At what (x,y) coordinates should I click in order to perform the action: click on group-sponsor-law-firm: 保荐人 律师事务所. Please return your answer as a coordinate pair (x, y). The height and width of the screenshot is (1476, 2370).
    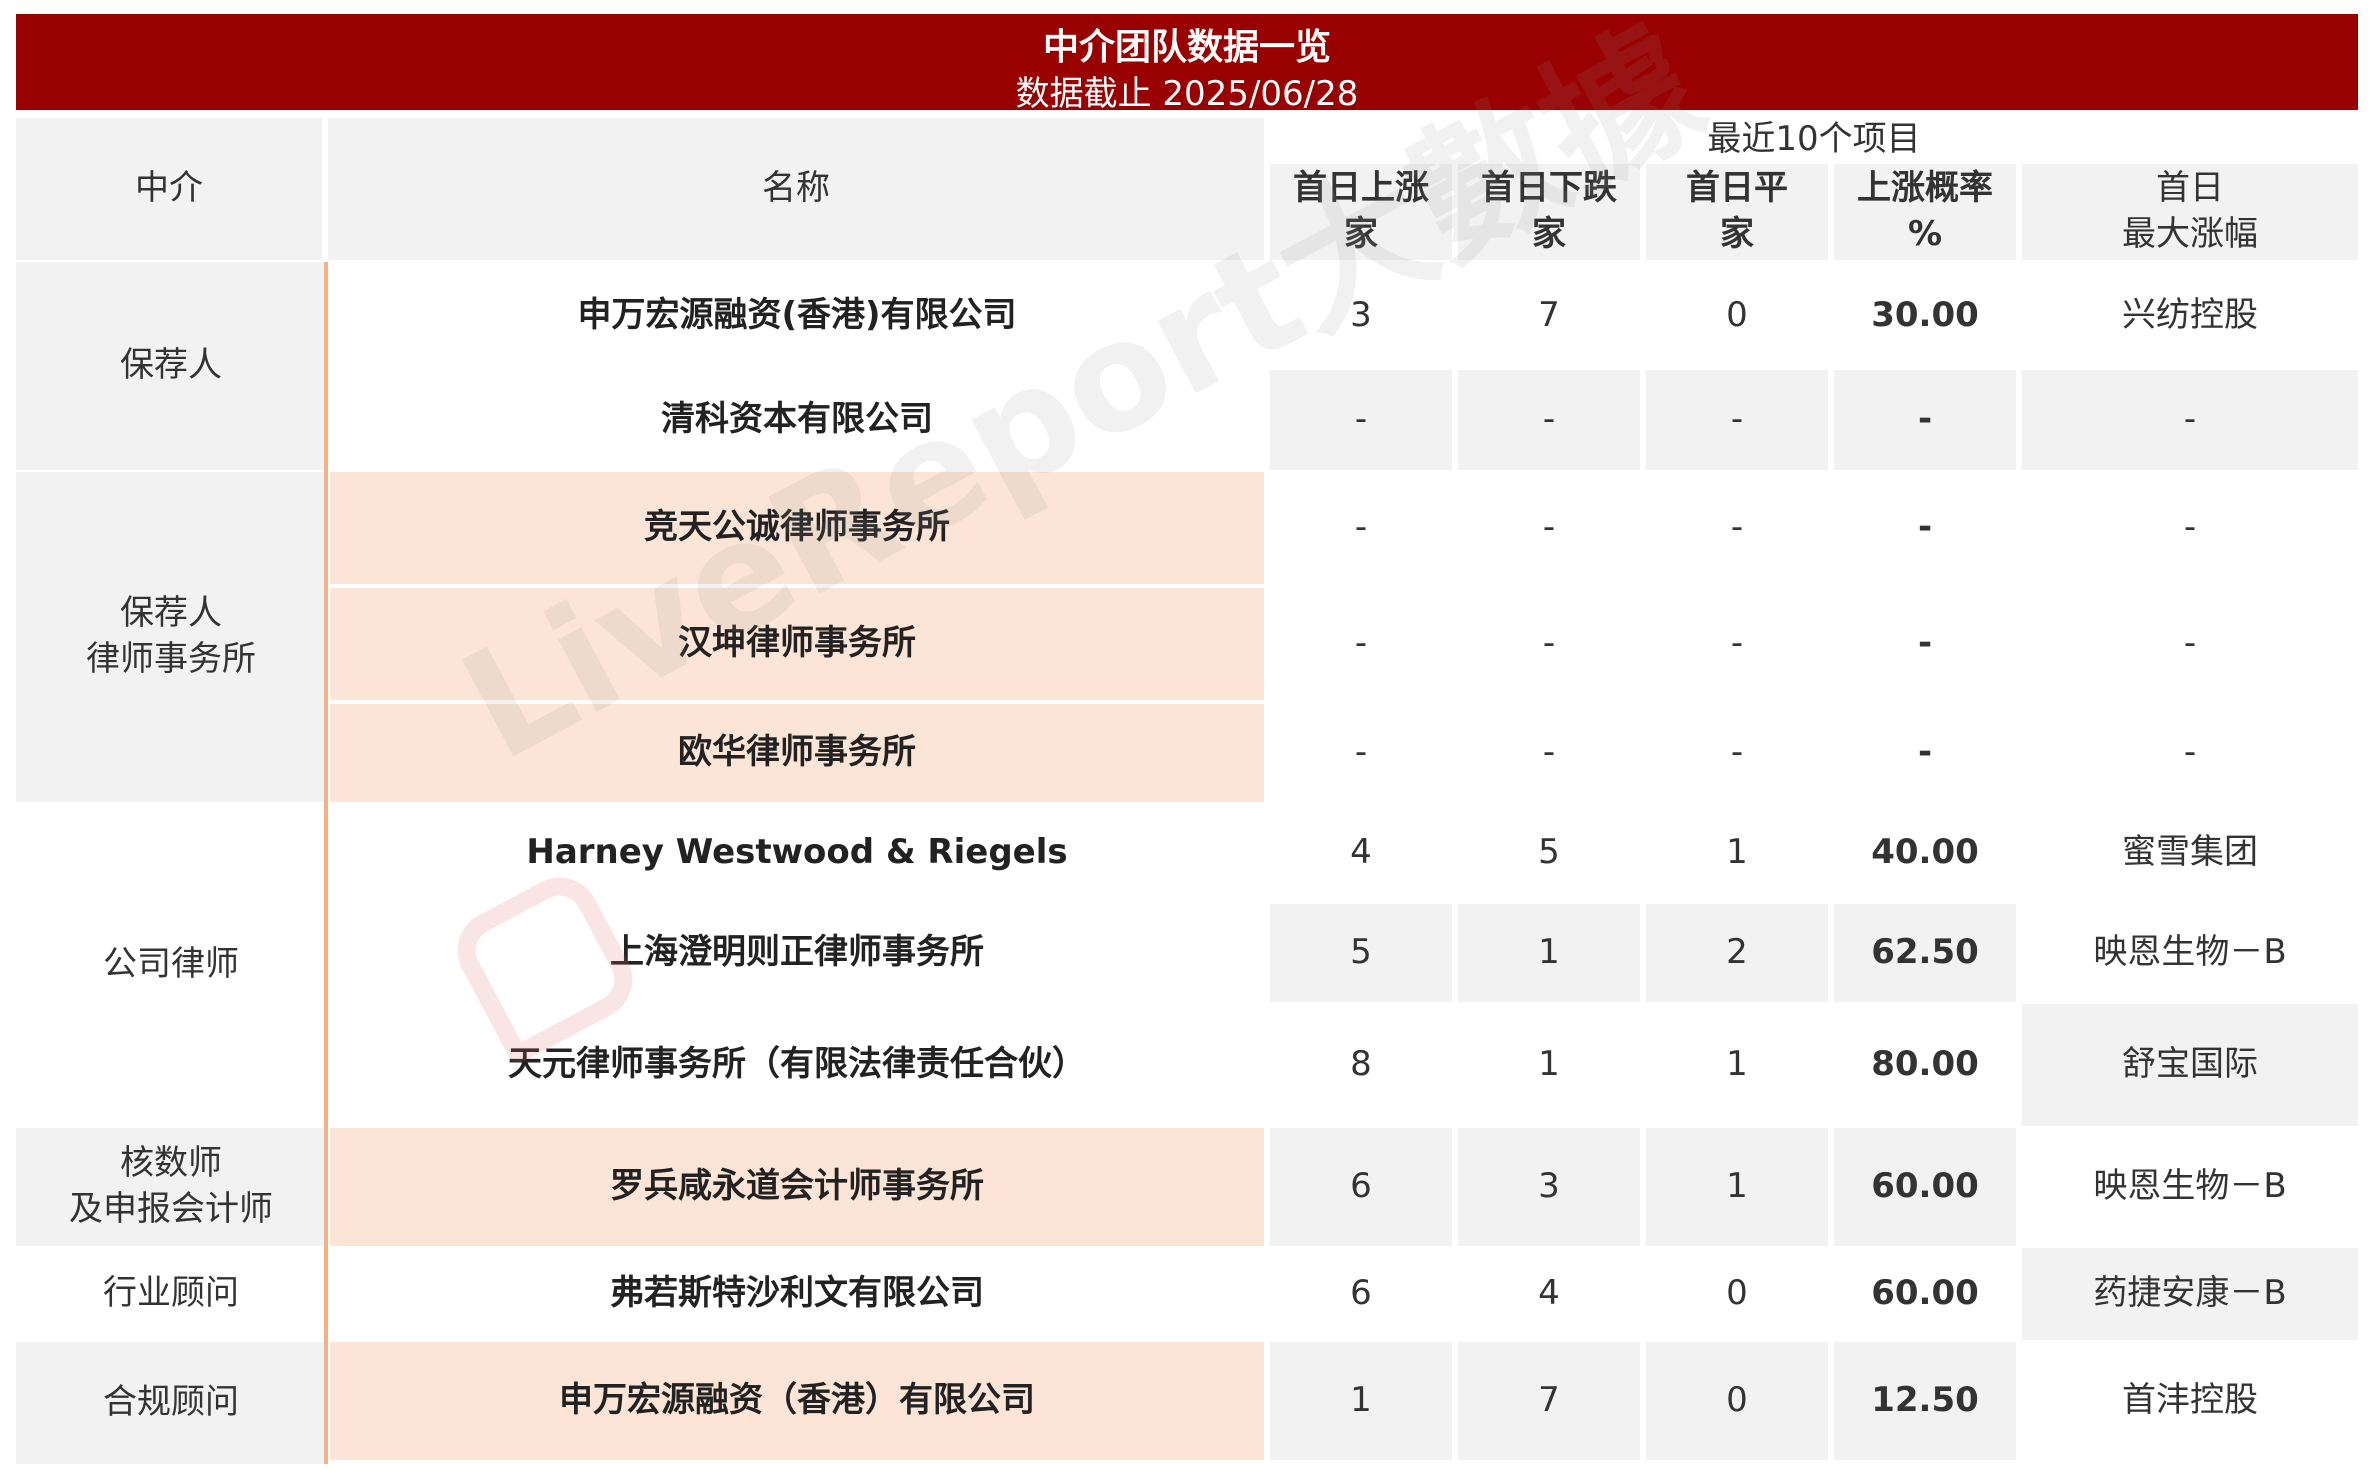
    Looking at the image, I should click on (171, 637).